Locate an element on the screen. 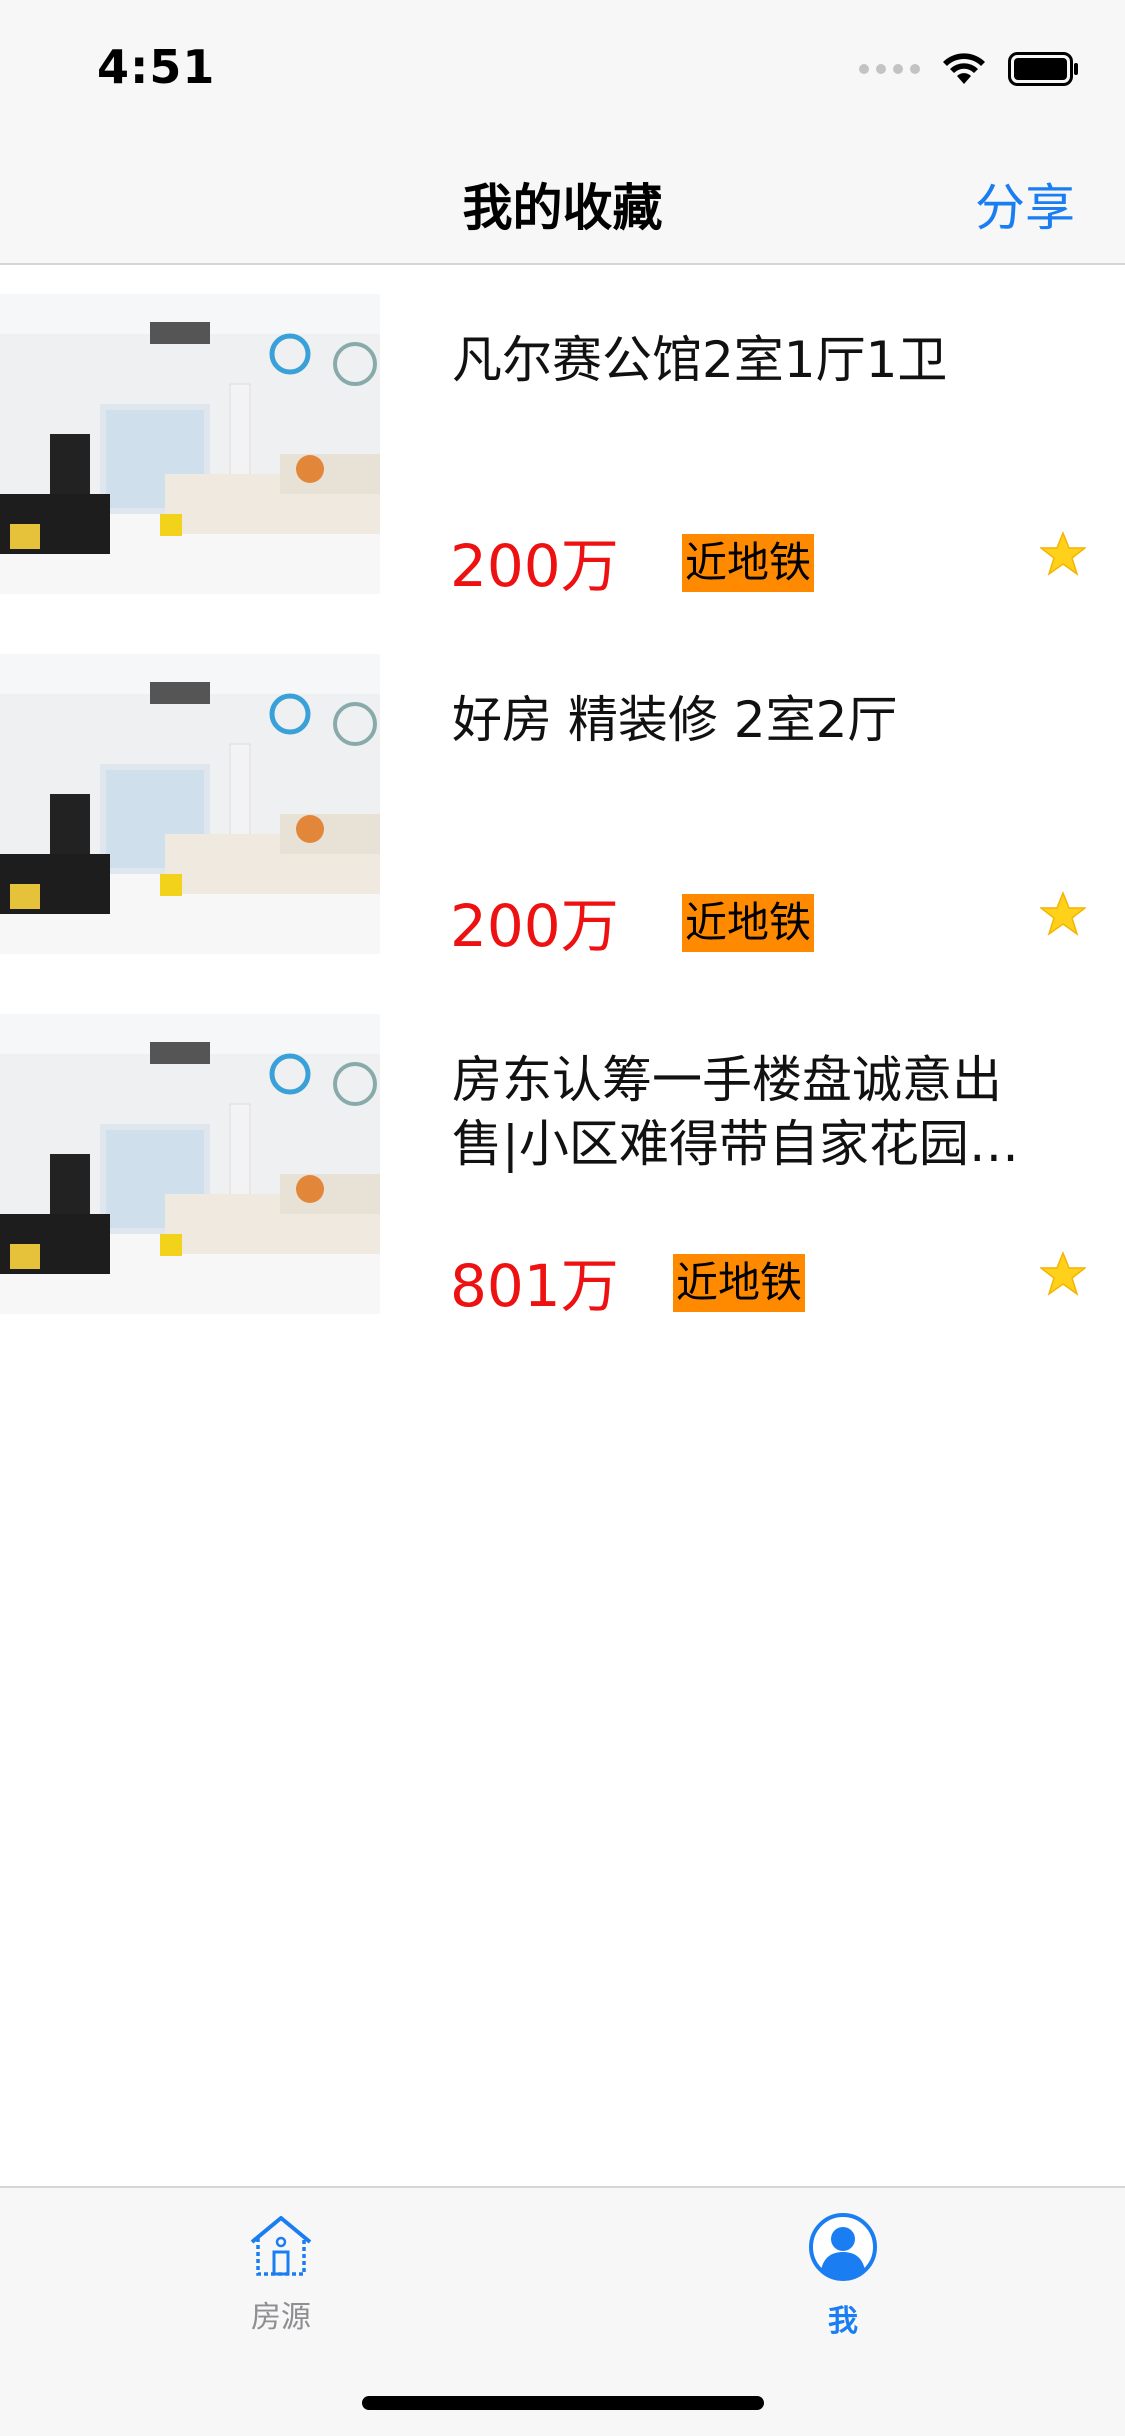 The image size is (1125, 2436). status-icons is located at coordinates (969, 69).